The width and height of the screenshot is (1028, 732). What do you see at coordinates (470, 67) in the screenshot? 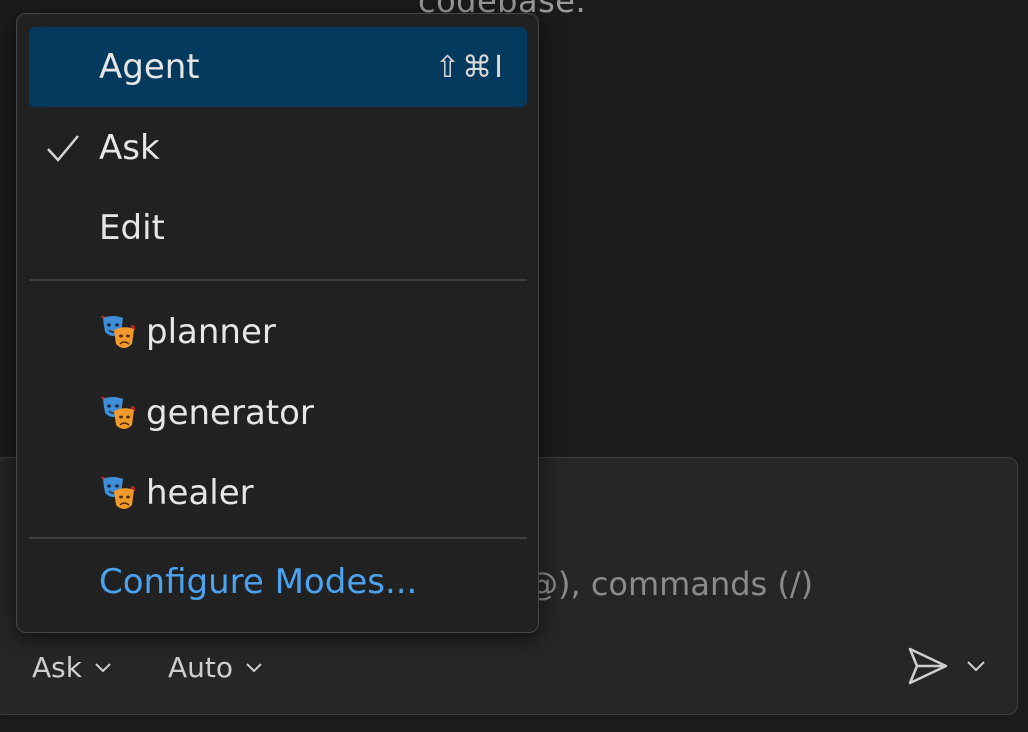
I see `keyboard-shortcut: ⇧⌘I` at bounding box center [470, 67].